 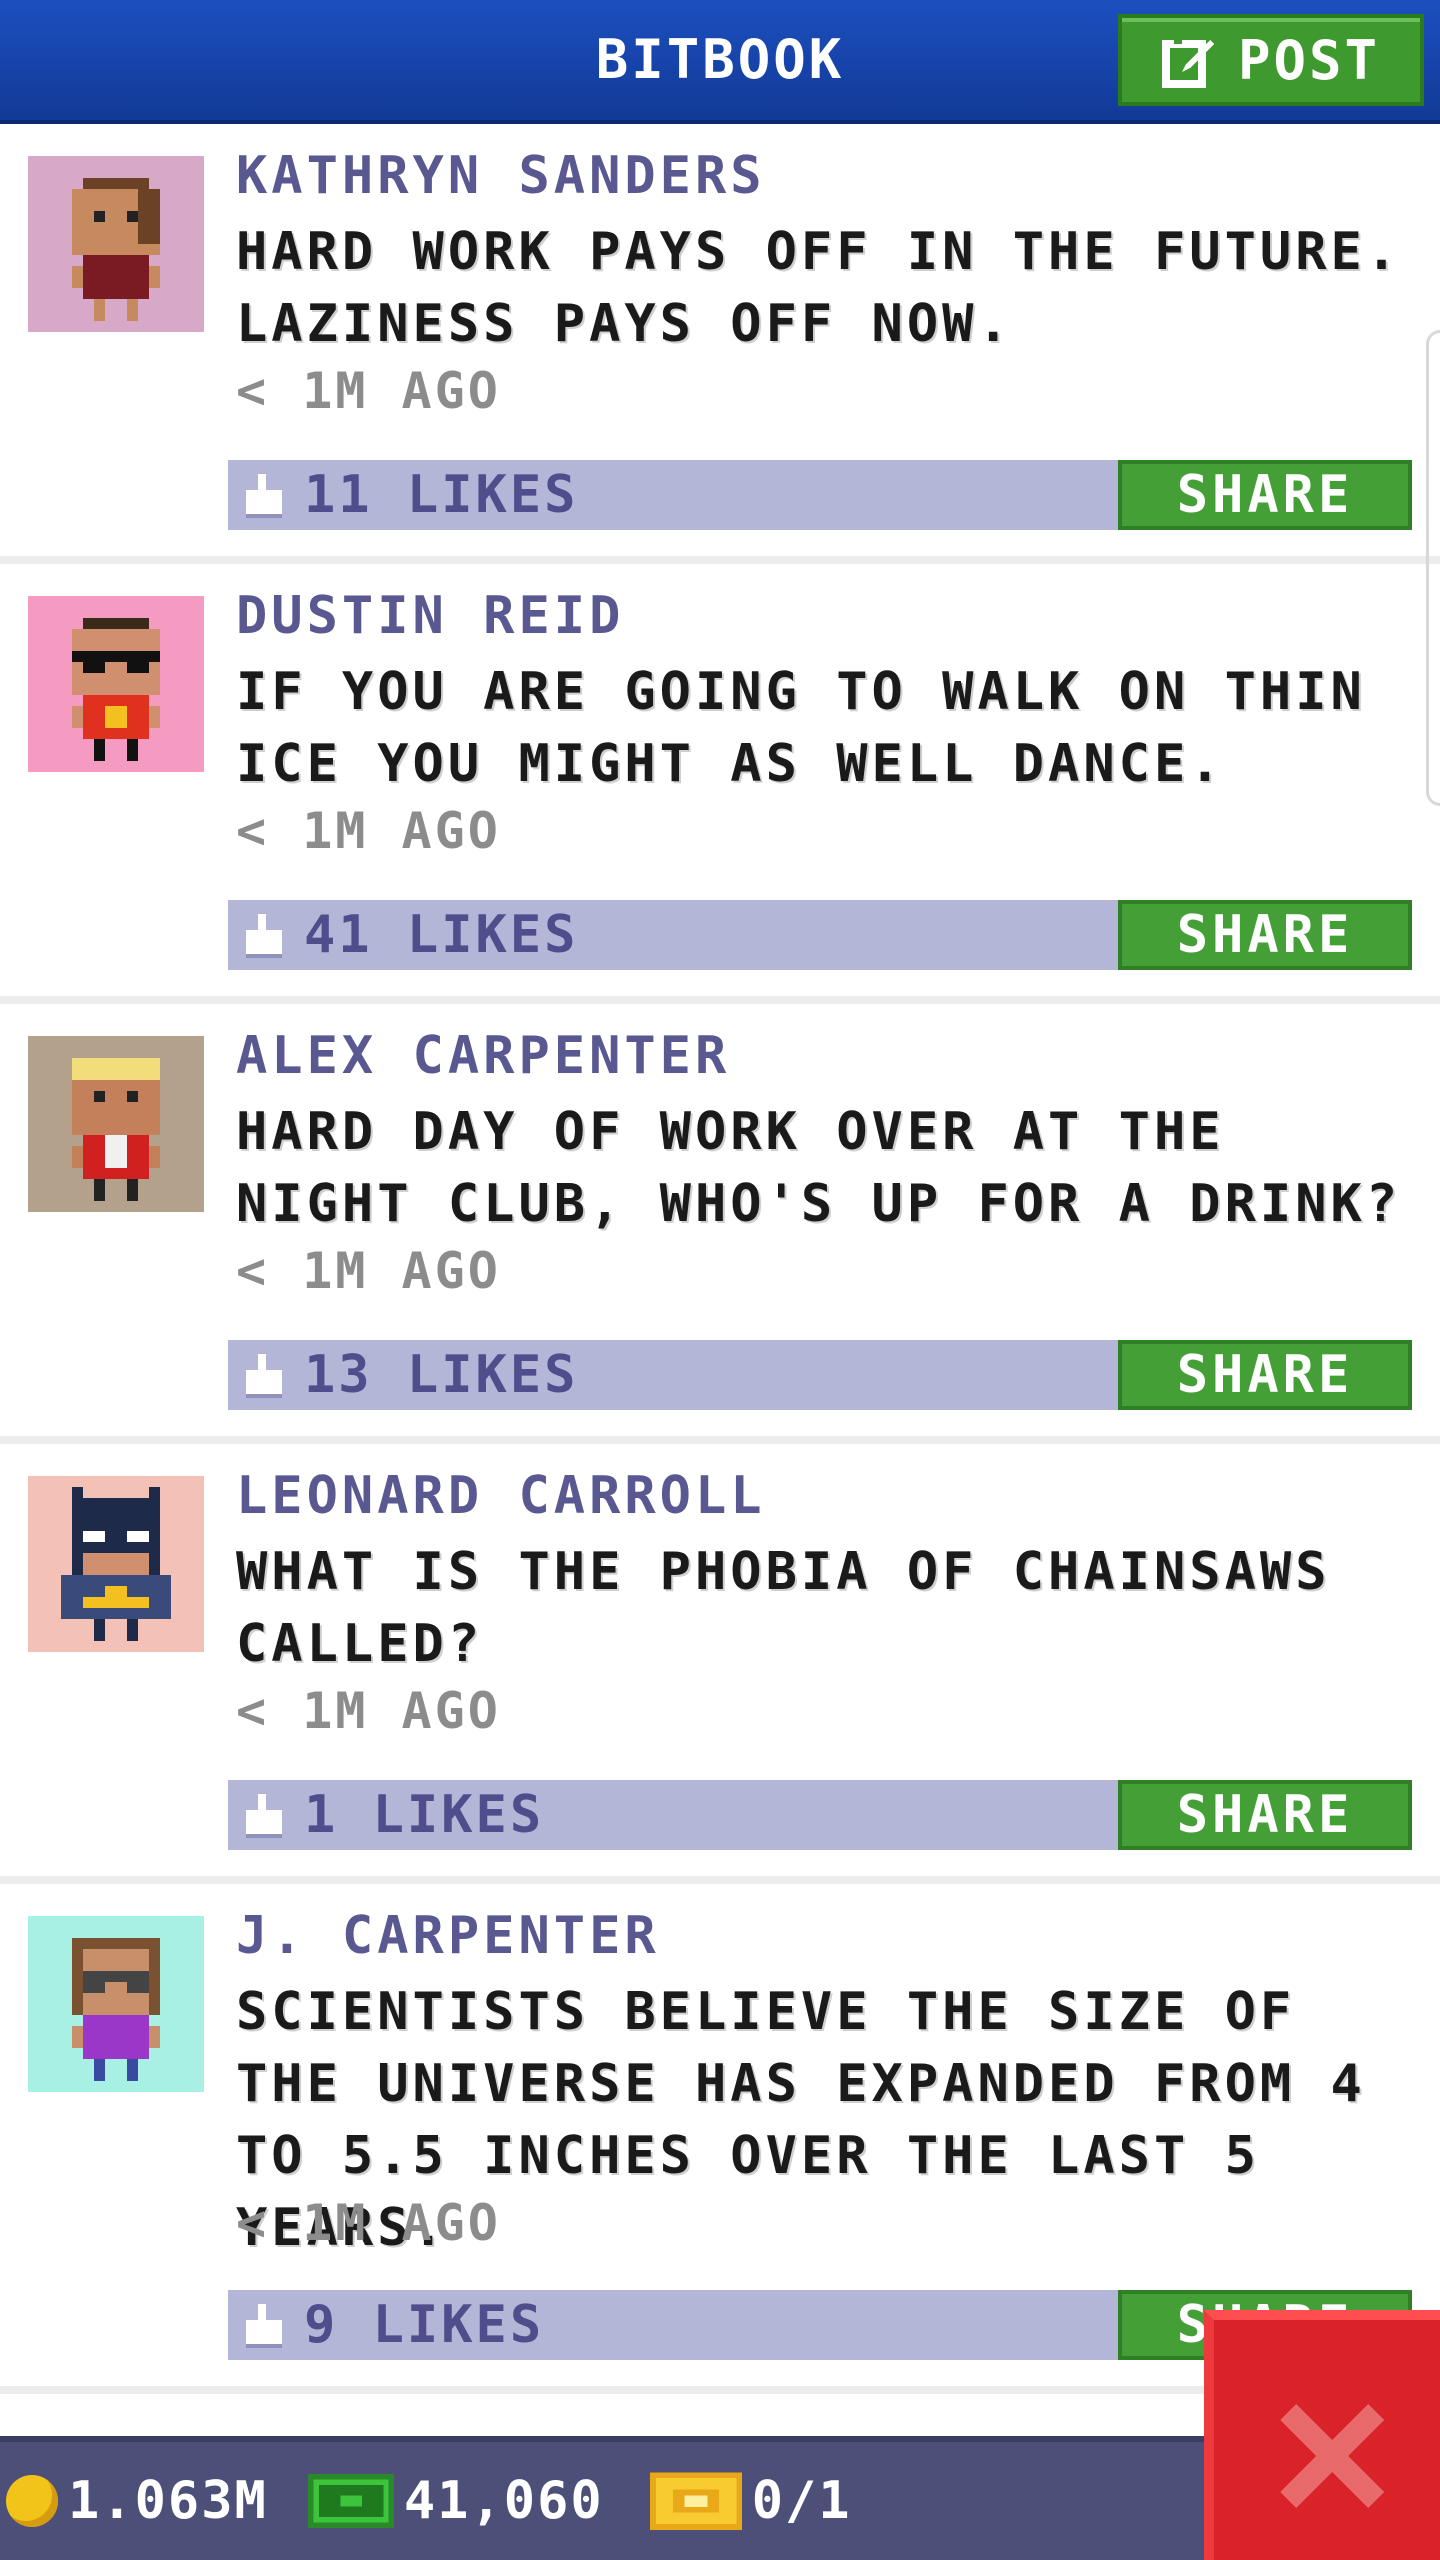 I want to click on cash-balance: 41,060, so click(x=439, y=2501).